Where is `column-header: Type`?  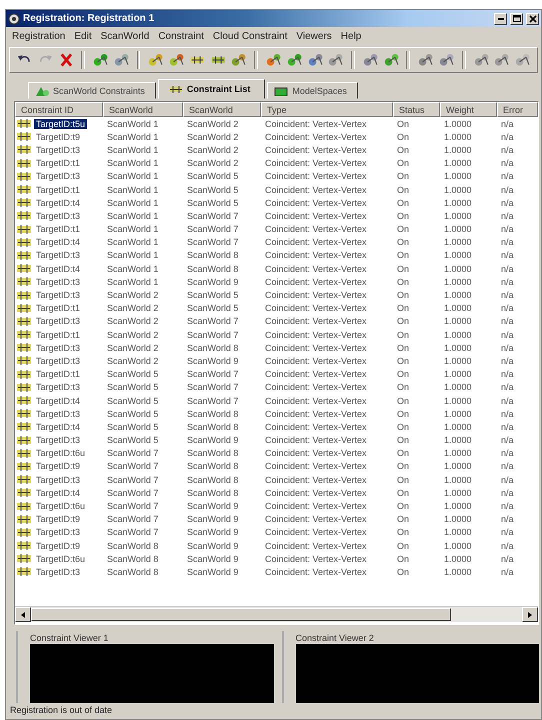
column-header: Type is located at coordinates (327, 109).